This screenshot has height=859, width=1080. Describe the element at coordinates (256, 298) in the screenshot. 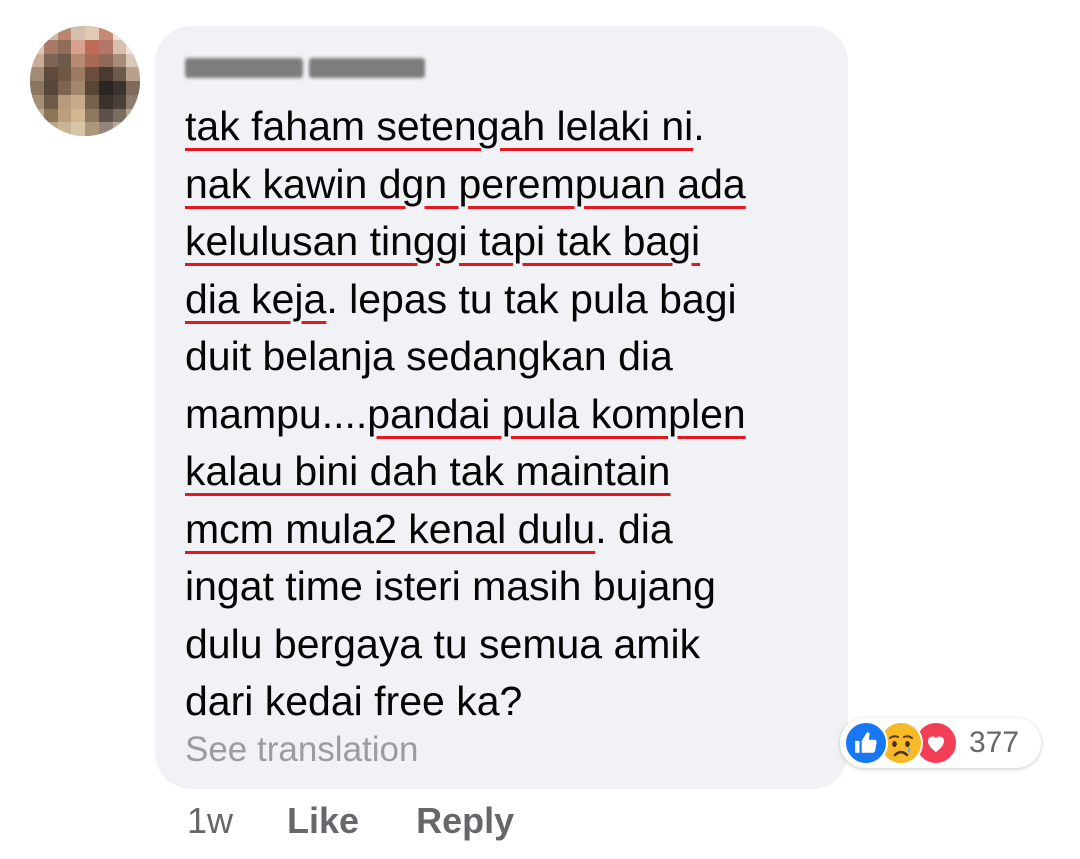

I see `underlined-text: dia keja` at that location.